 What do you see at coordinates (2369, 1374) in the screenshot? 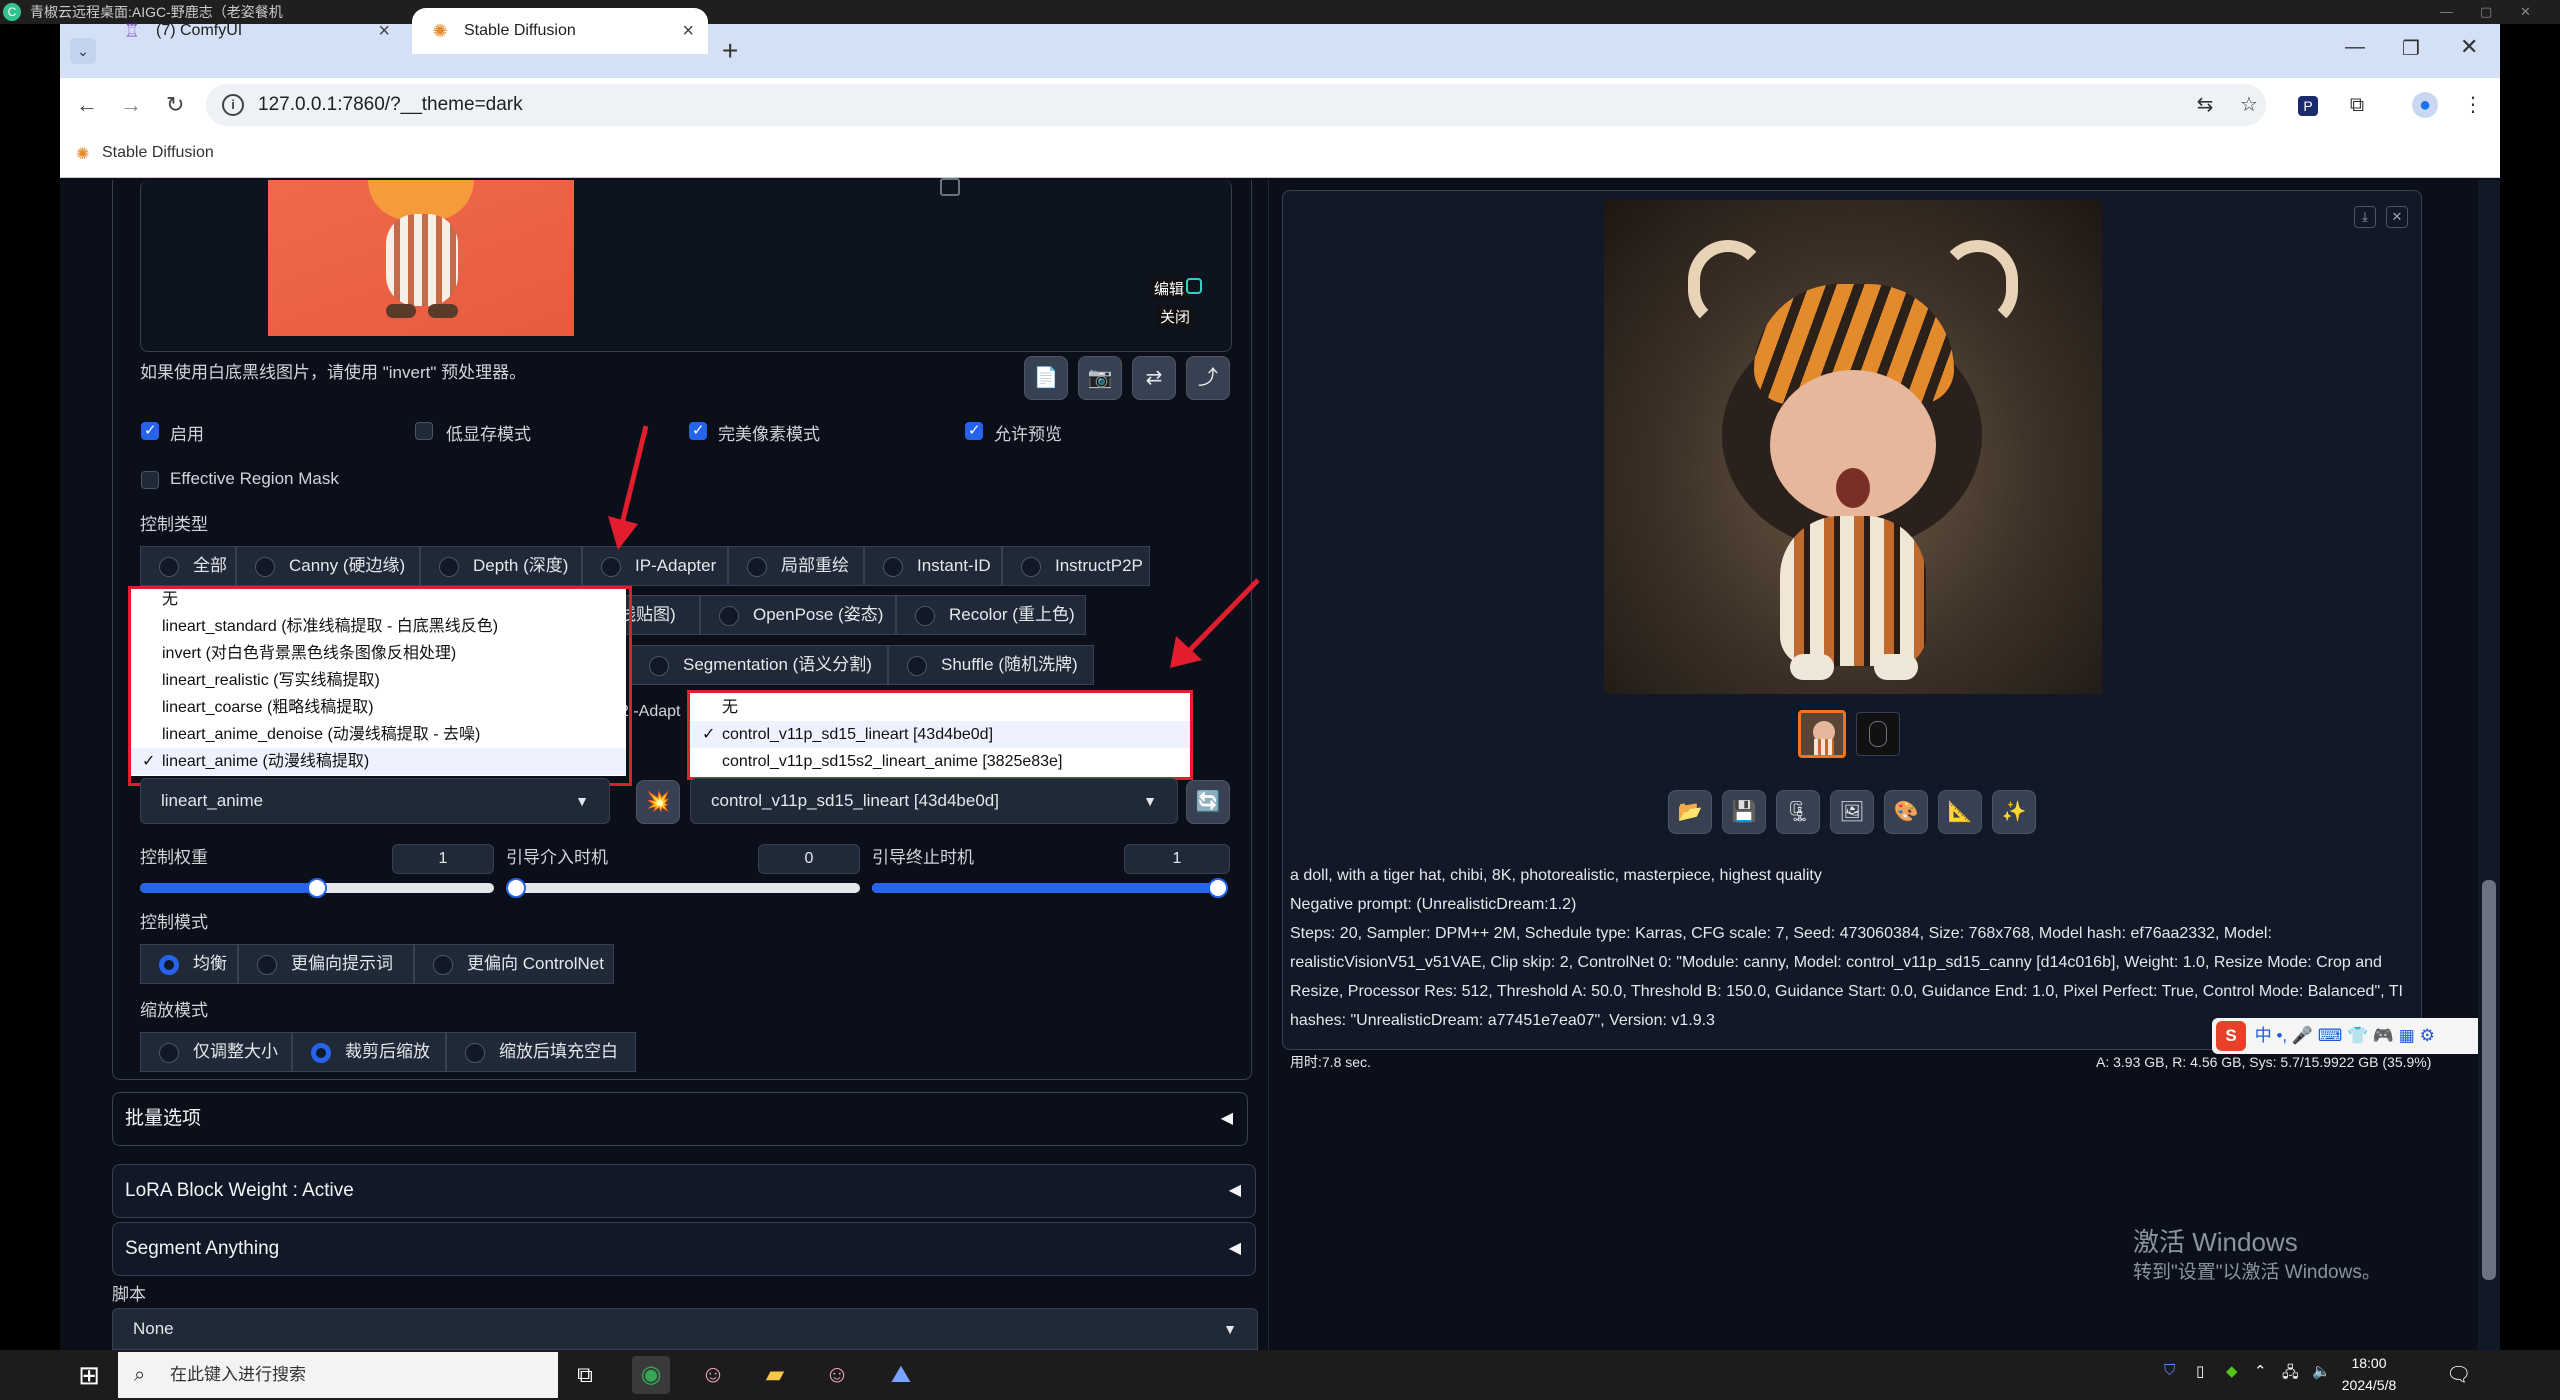
I see `taskbar-clock: 18:00 2024/5/8` at bounding box center [2369, 1374].